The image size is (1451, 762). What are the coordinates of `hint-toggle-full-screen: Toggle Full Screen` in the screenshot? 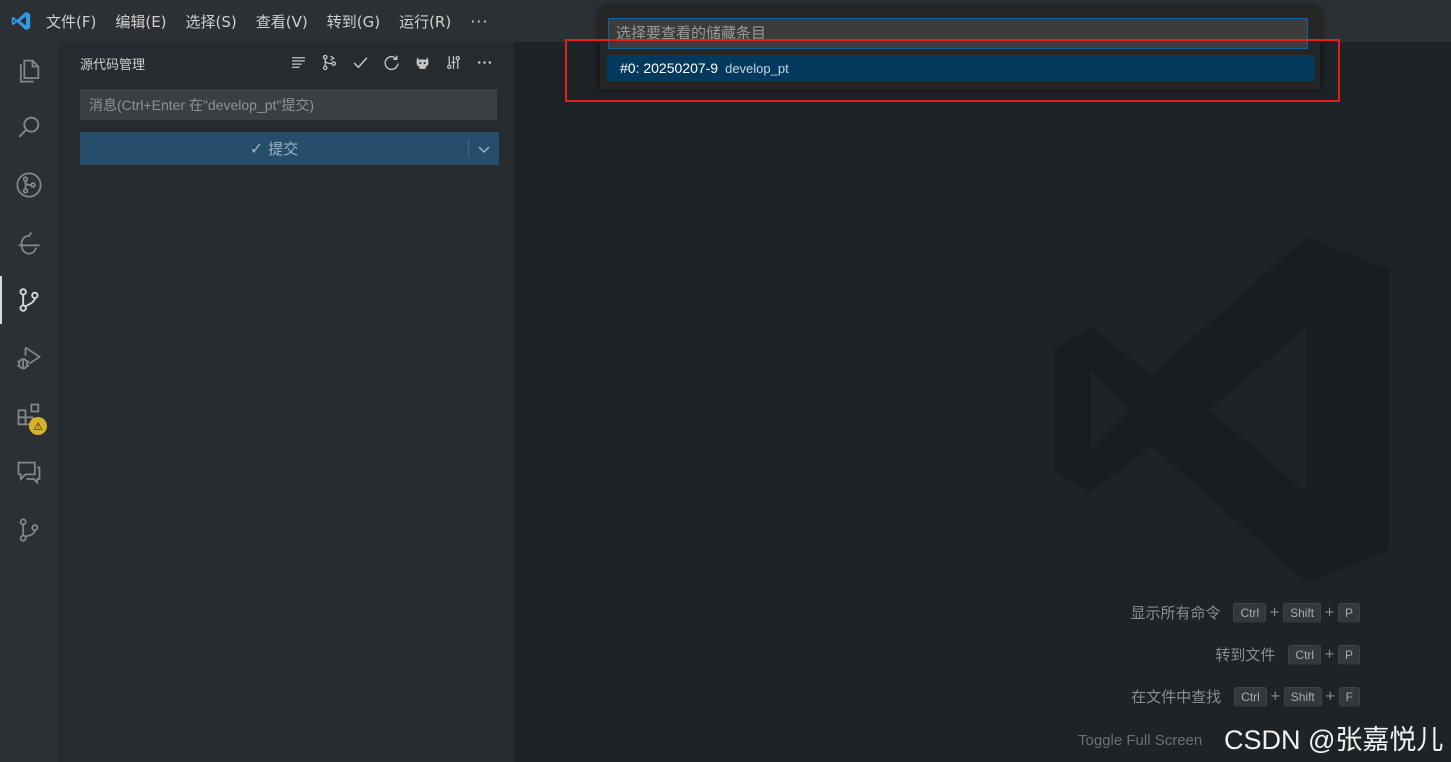 It's located at (1140, 740).